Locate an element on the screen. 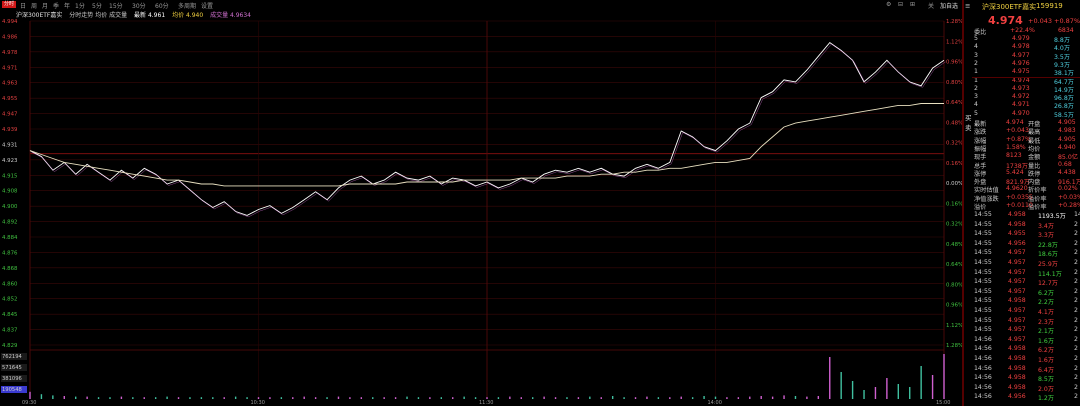 This screenshot has height=406, width=1080. volume-tick: 571645 is located at coordinates (12, 368).